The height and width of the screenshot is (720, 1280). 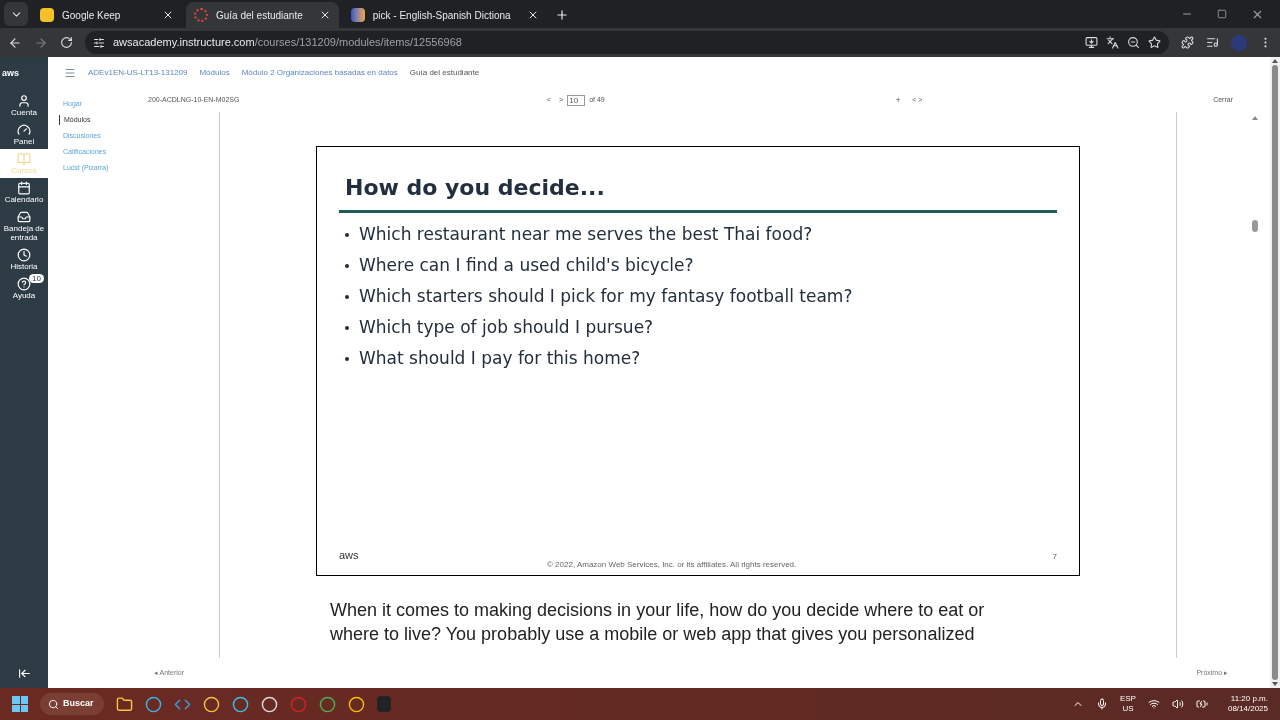 What do you see at coordinates (658, 610) in the screenshot?
I see `notes-text: When it comes to making decisions in your life, how do you decide where to eat or` at bounding box center [658, 610].